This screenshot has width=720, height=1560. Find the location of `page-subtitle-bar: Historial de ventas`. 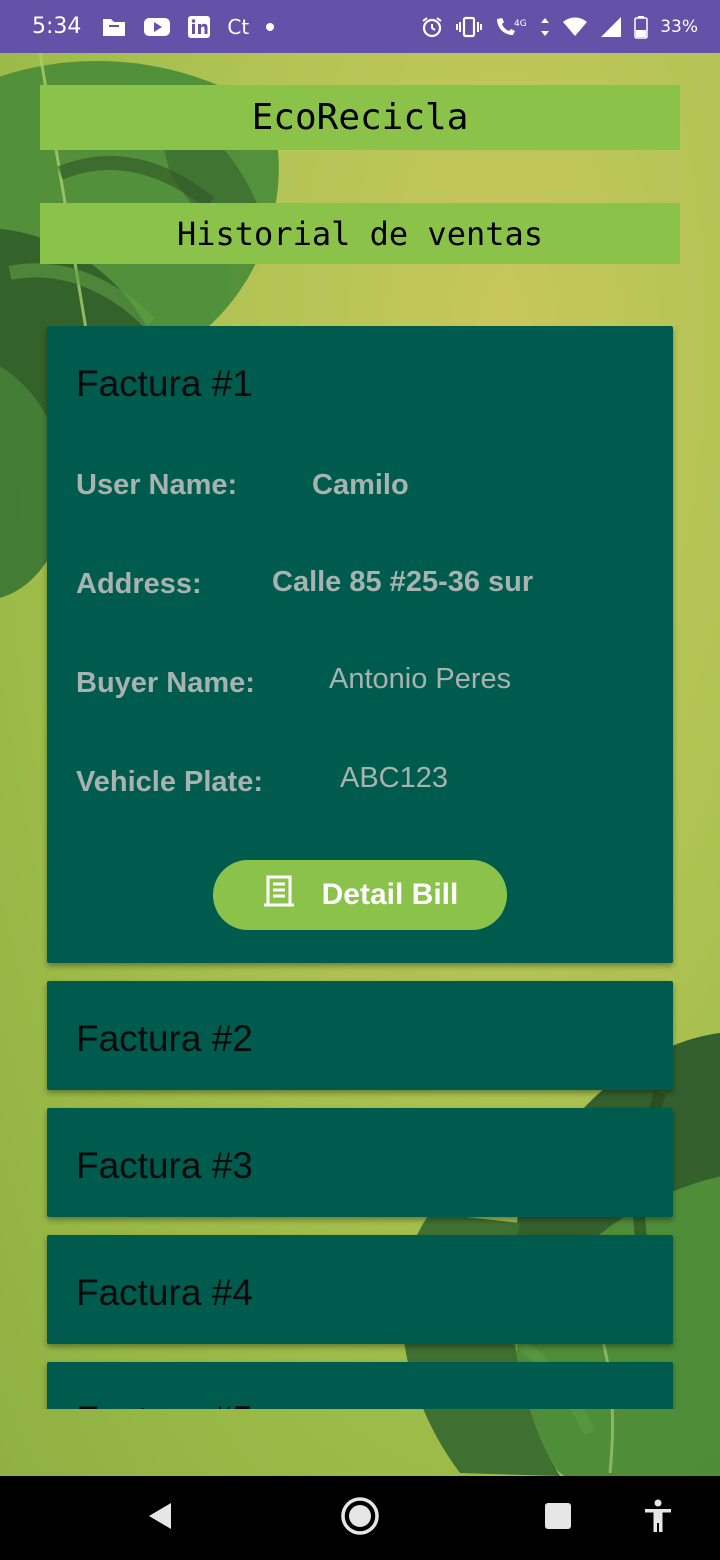

page-subtitle-bar: Historial de ventas is located at coordinates (360, 233).